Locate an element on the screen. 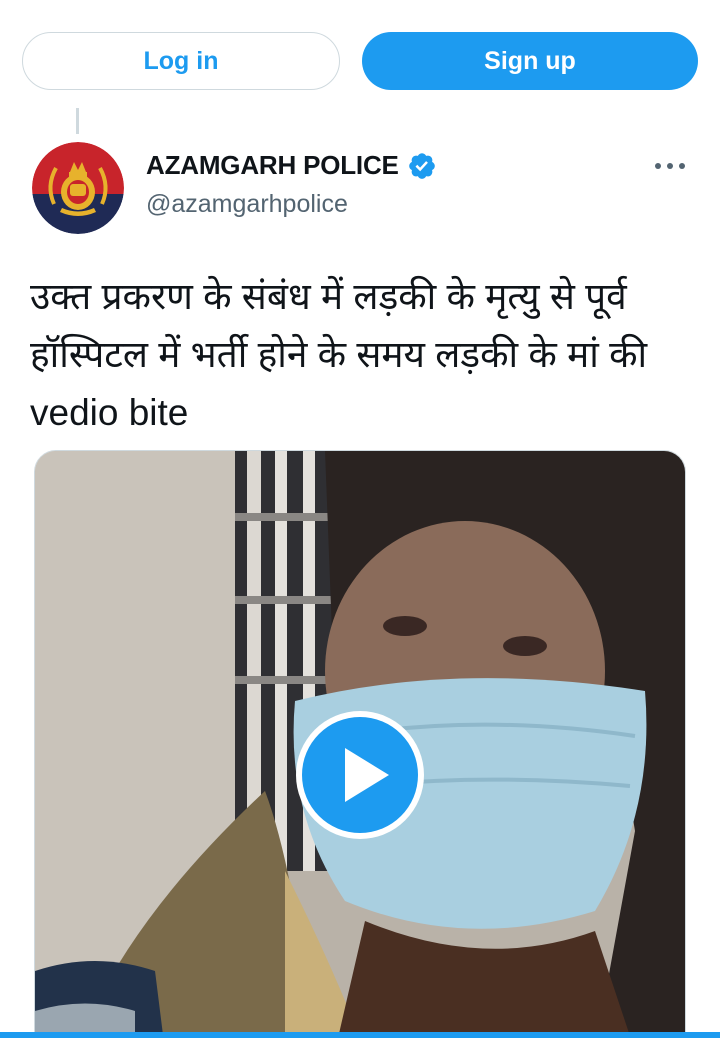 Image resolution: width=720 pixels, height=1038 pixels. signup-button: Sign up is located at coordinates (530, 61).